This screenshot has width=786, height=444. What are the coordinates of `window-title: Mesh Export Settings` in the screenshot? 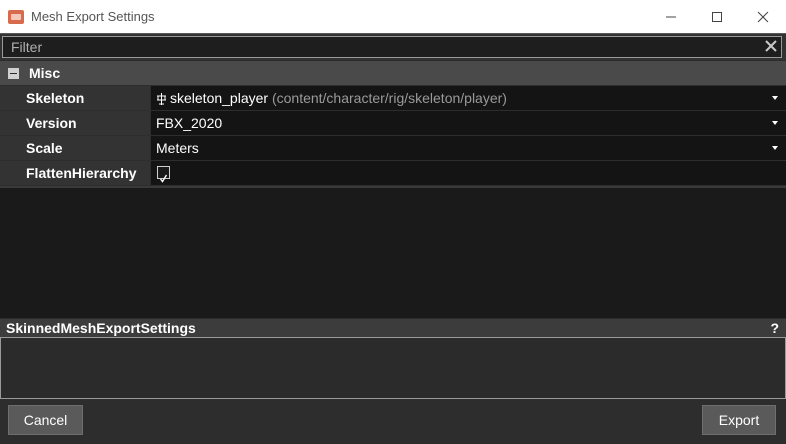 It's located at (93, 16).